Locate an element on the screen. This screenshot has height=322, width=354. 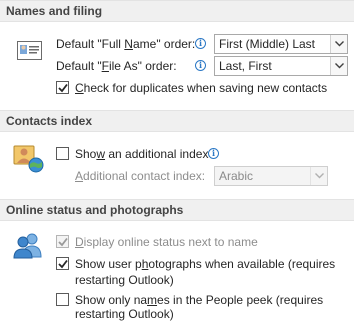
additional-index-select: Arabic is located at coordinates (271, 176).